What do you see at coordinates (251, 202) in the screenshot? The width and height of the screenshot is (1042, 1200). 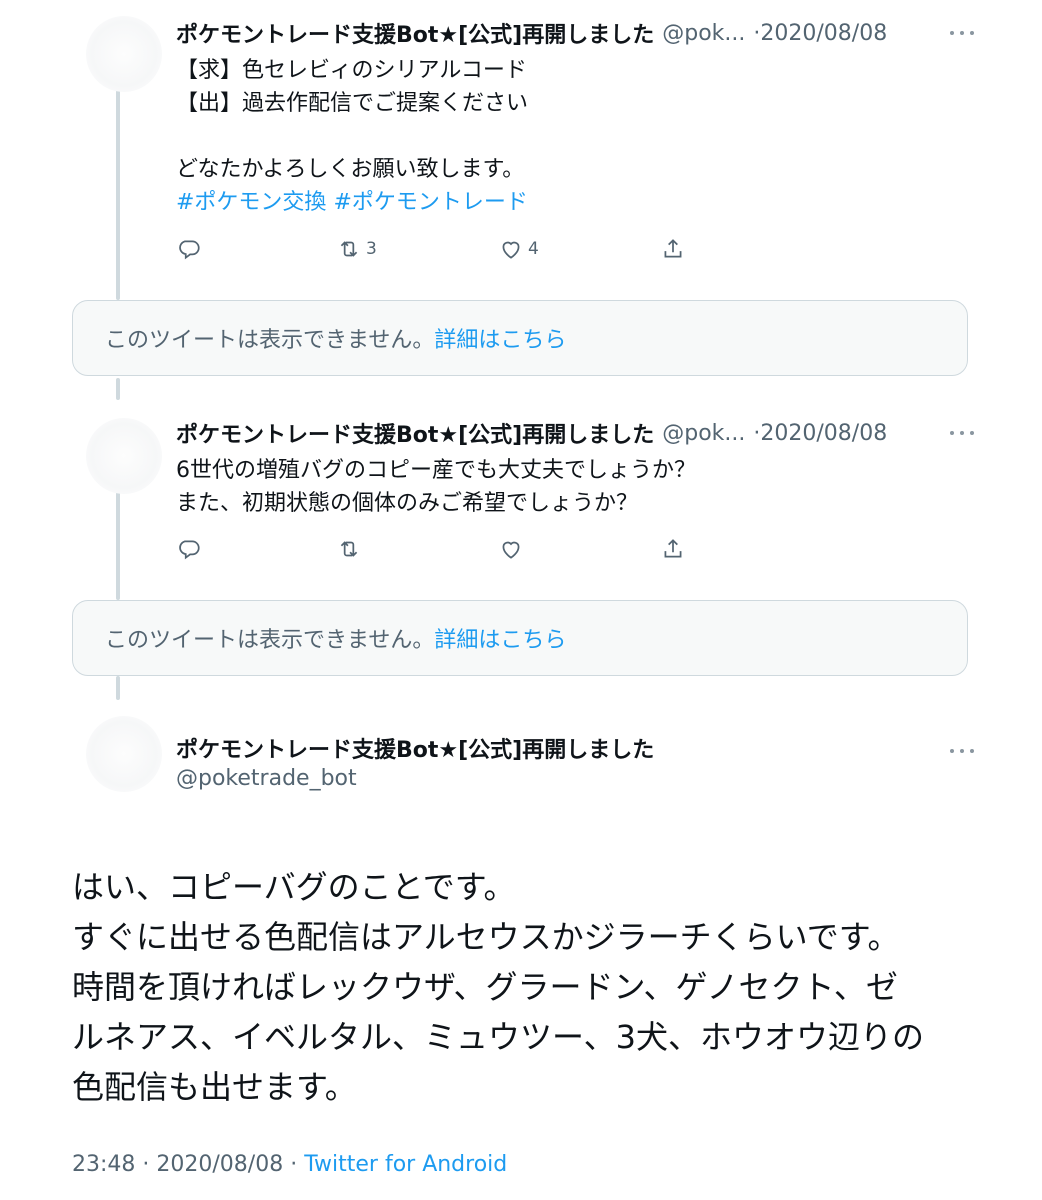 I see `hashtag-link: #ポケモン交換` at bounding box center [251, 202].